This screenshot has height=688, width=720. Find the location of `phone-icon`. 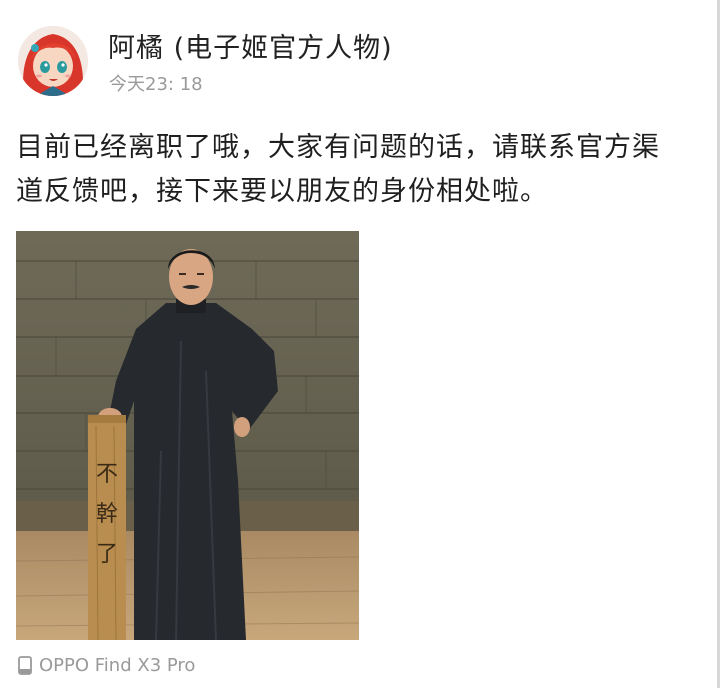

phone-icon is located at coordinates (25, 665).